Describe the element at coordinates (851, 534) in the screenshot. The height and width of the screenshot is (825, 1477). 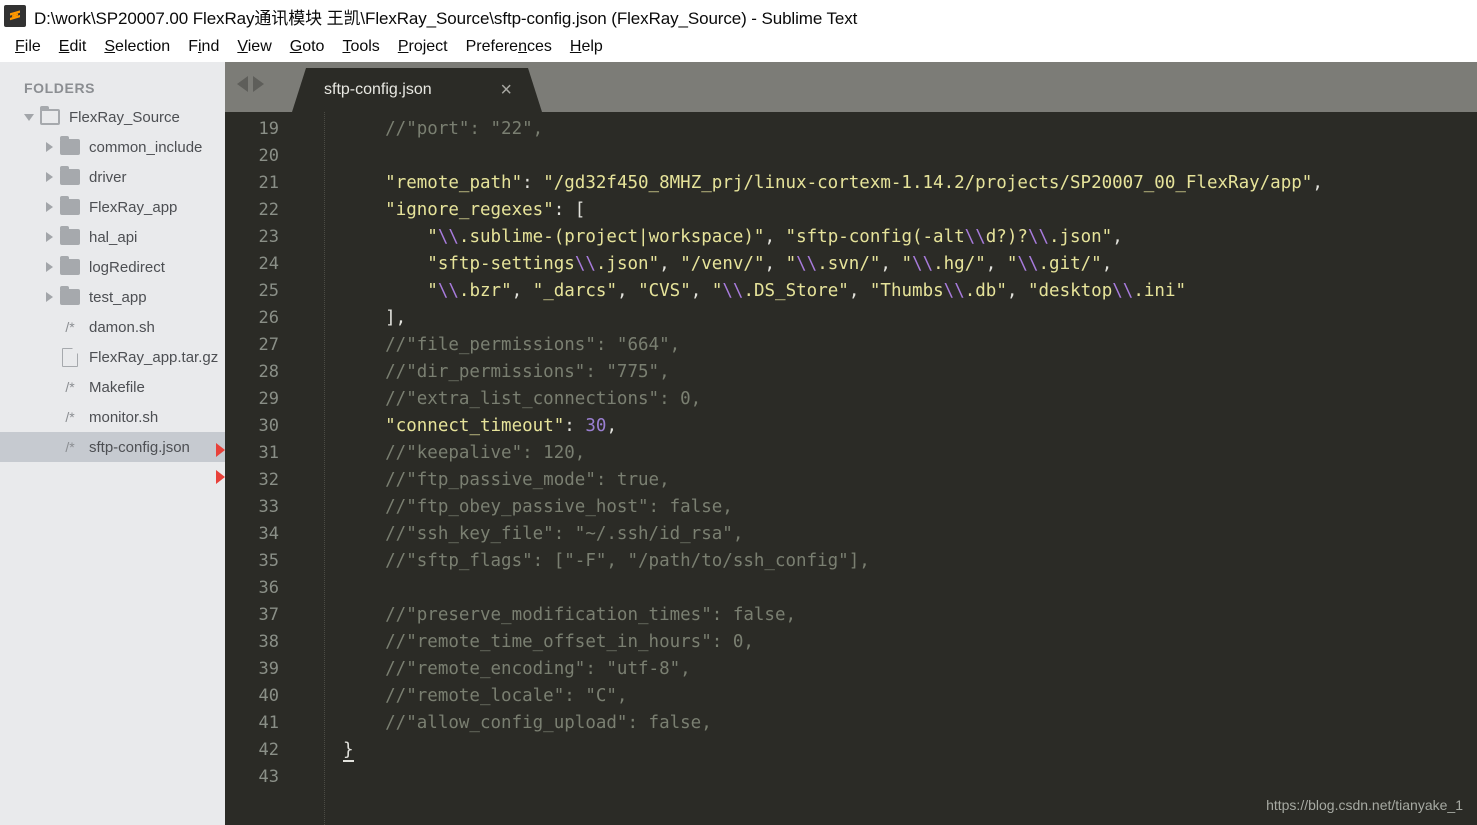
I see `code-line: 34 //"ssh_key_file": "~/.ssh/id_rsa",` at that location.